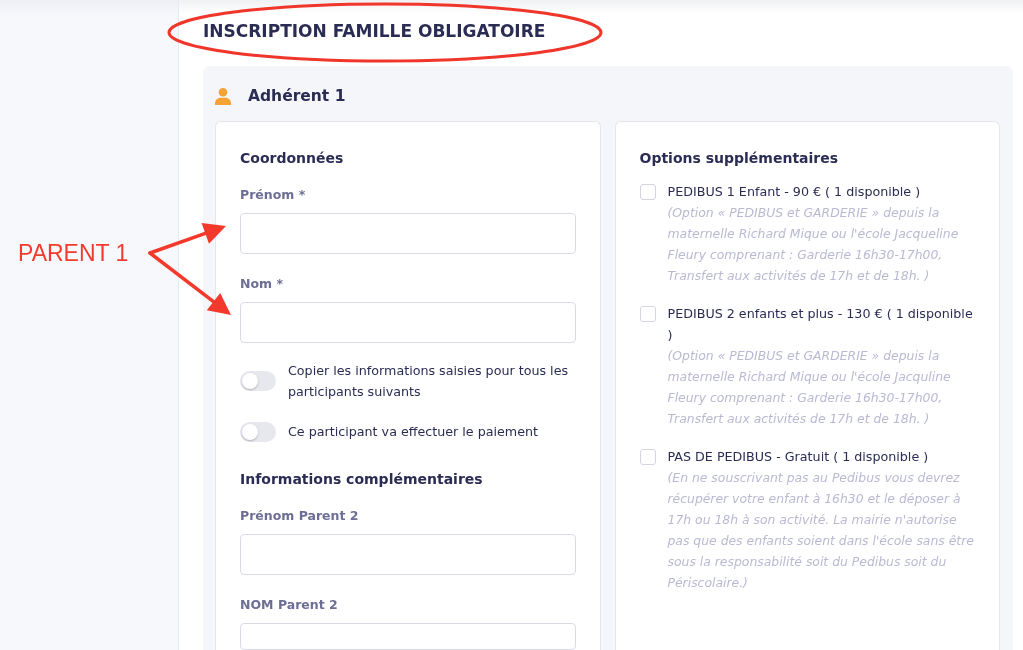 The width and height of the screenshot is (1023, 650). Describe the element at coordinates (429, 381) in the screenshot. I see `toggle-label: Copier les informations saisies pour tous les participants suivants` at that location.